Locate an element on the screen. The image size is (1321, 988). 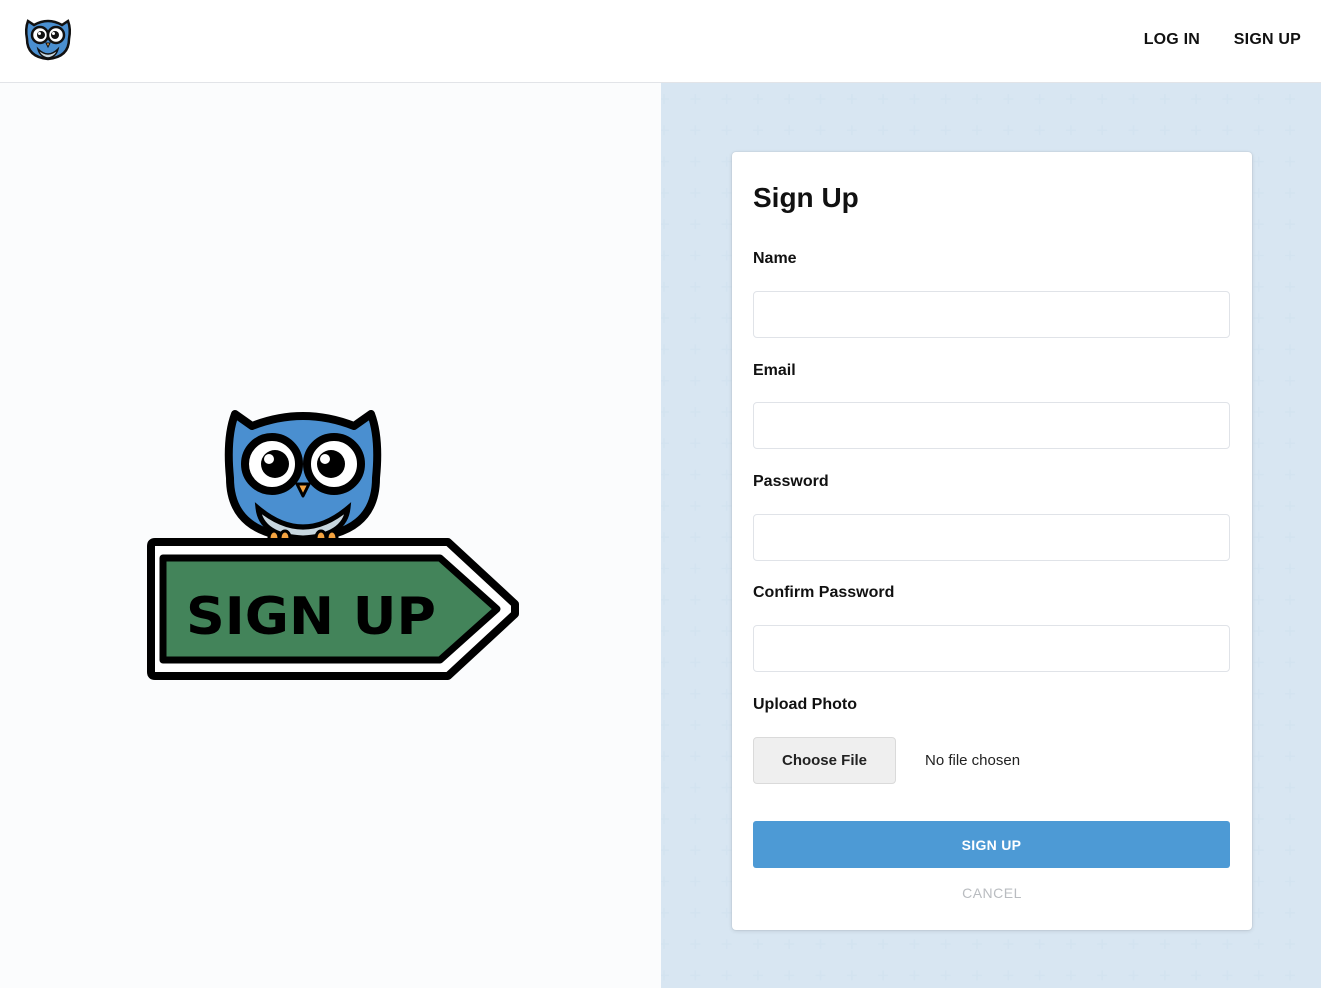
sign-up-submit-button: SIGN UP is located at coordinates (991, 844).